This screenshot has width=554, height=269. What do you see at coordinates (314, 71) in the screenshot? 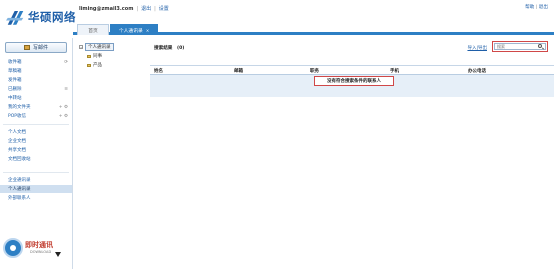
I see `column-title: 职务` at bounding box center [314, 71].